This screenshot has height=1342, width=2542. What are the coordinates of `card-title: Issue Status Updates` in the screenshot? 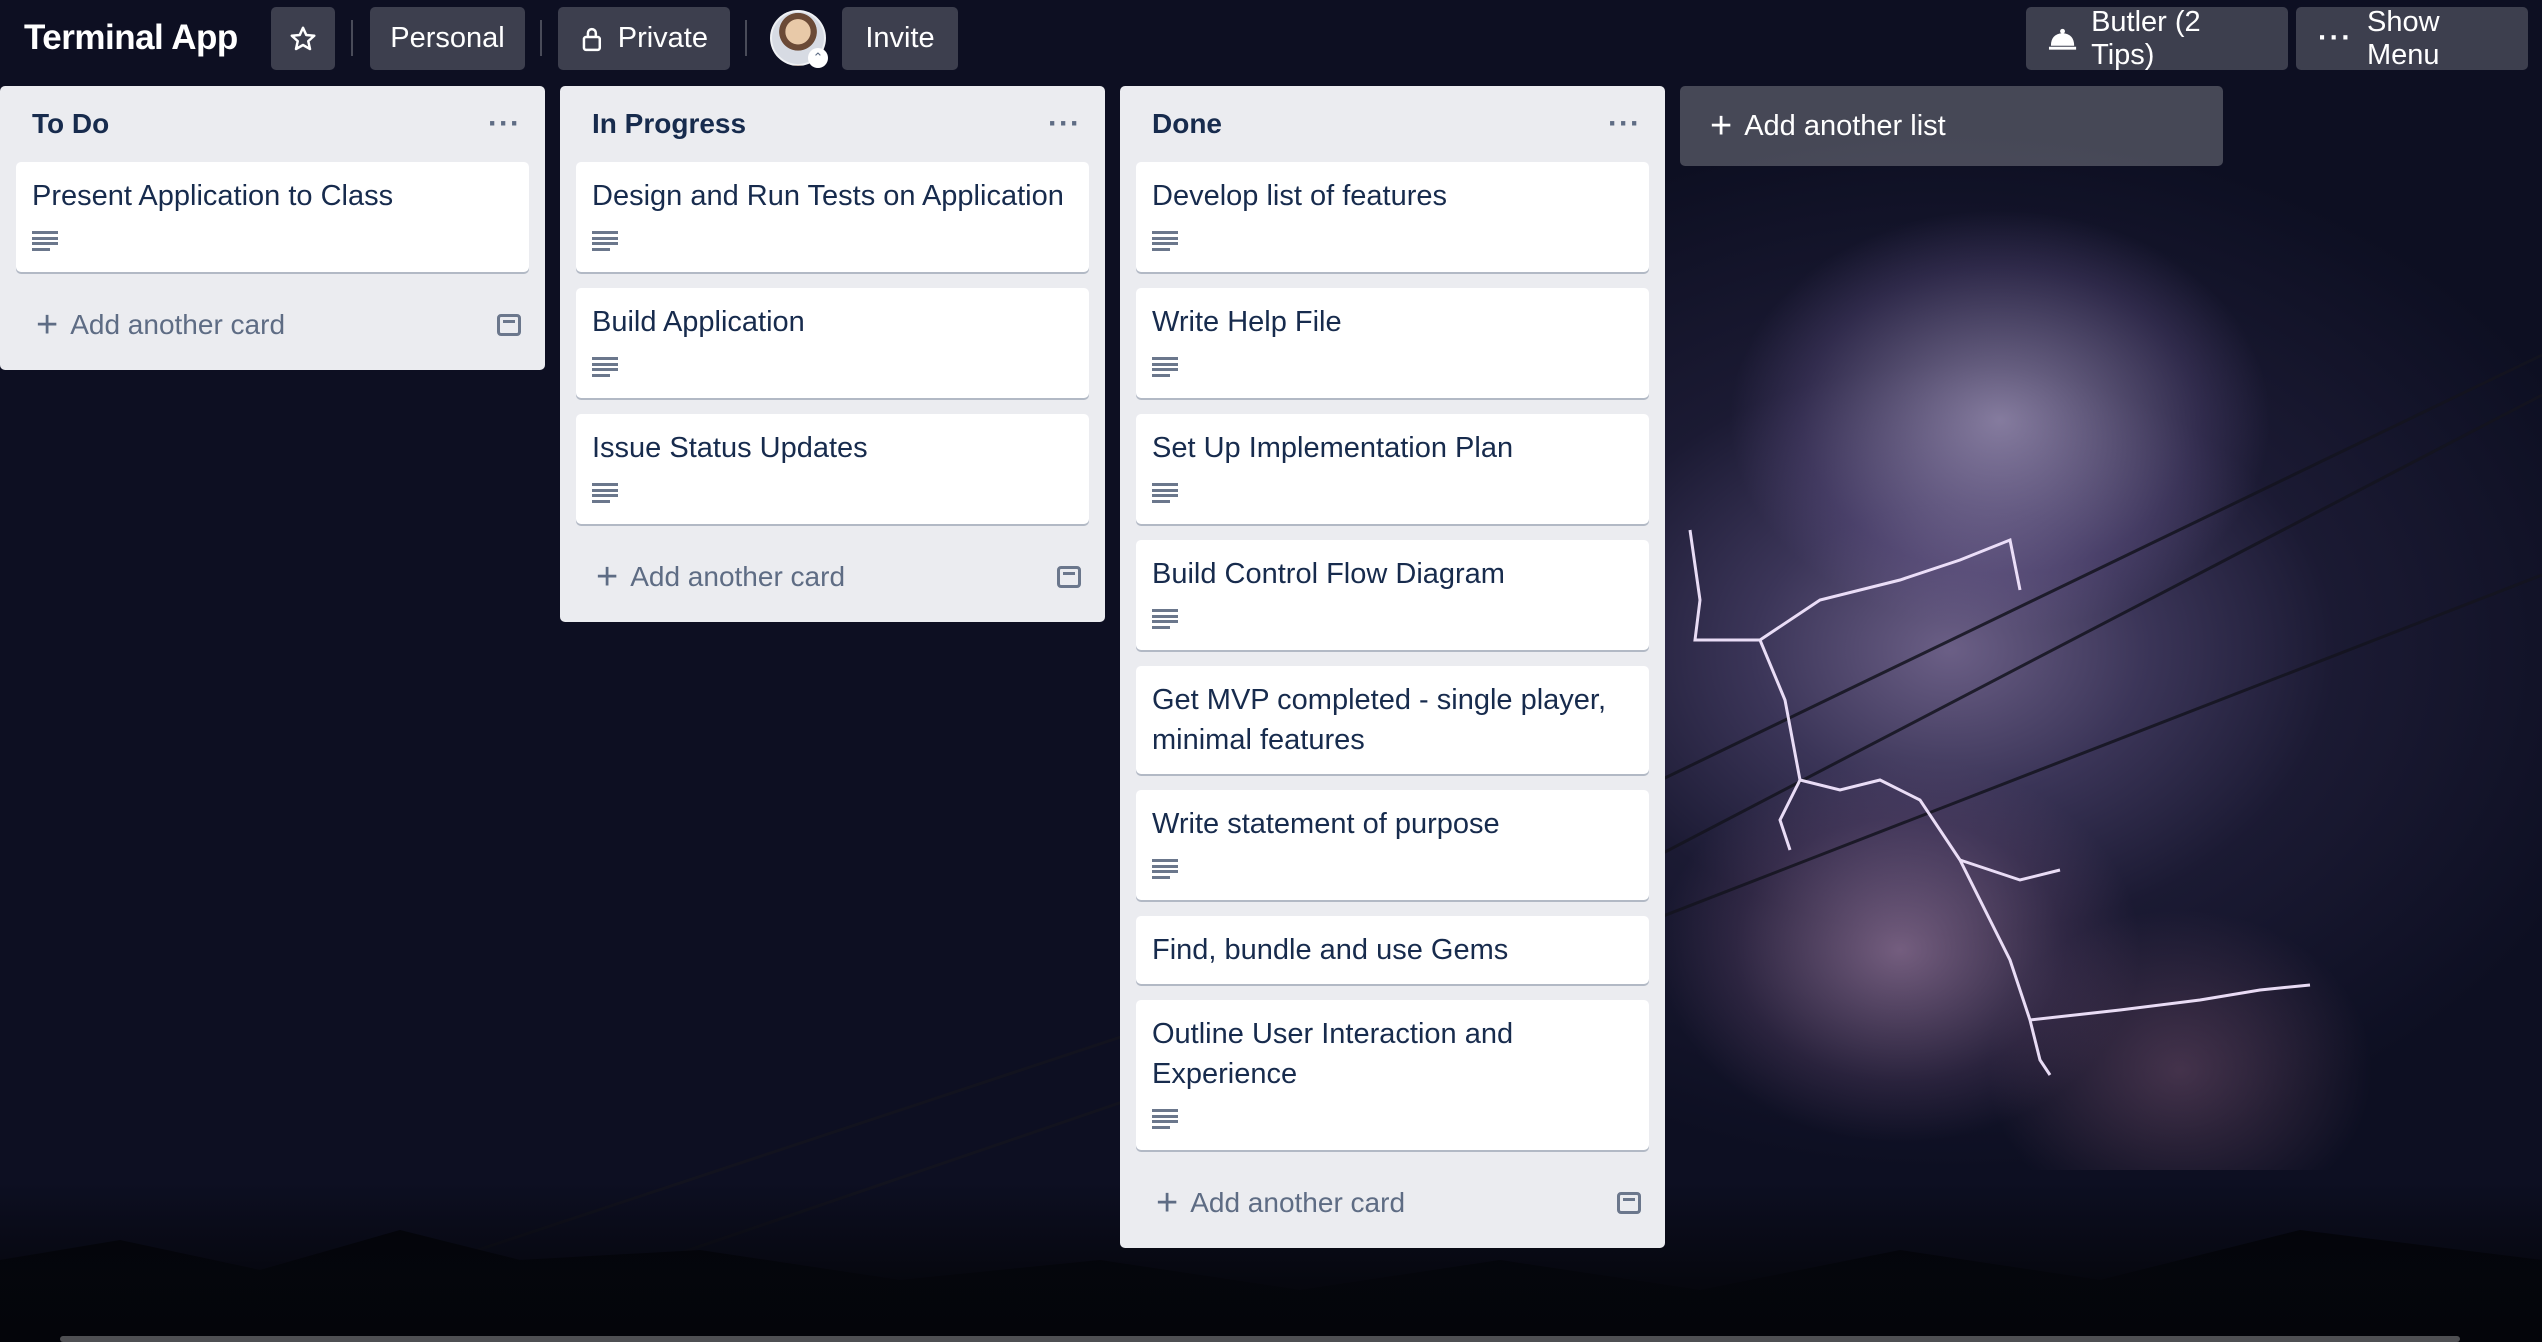 It's located at (730, 448).